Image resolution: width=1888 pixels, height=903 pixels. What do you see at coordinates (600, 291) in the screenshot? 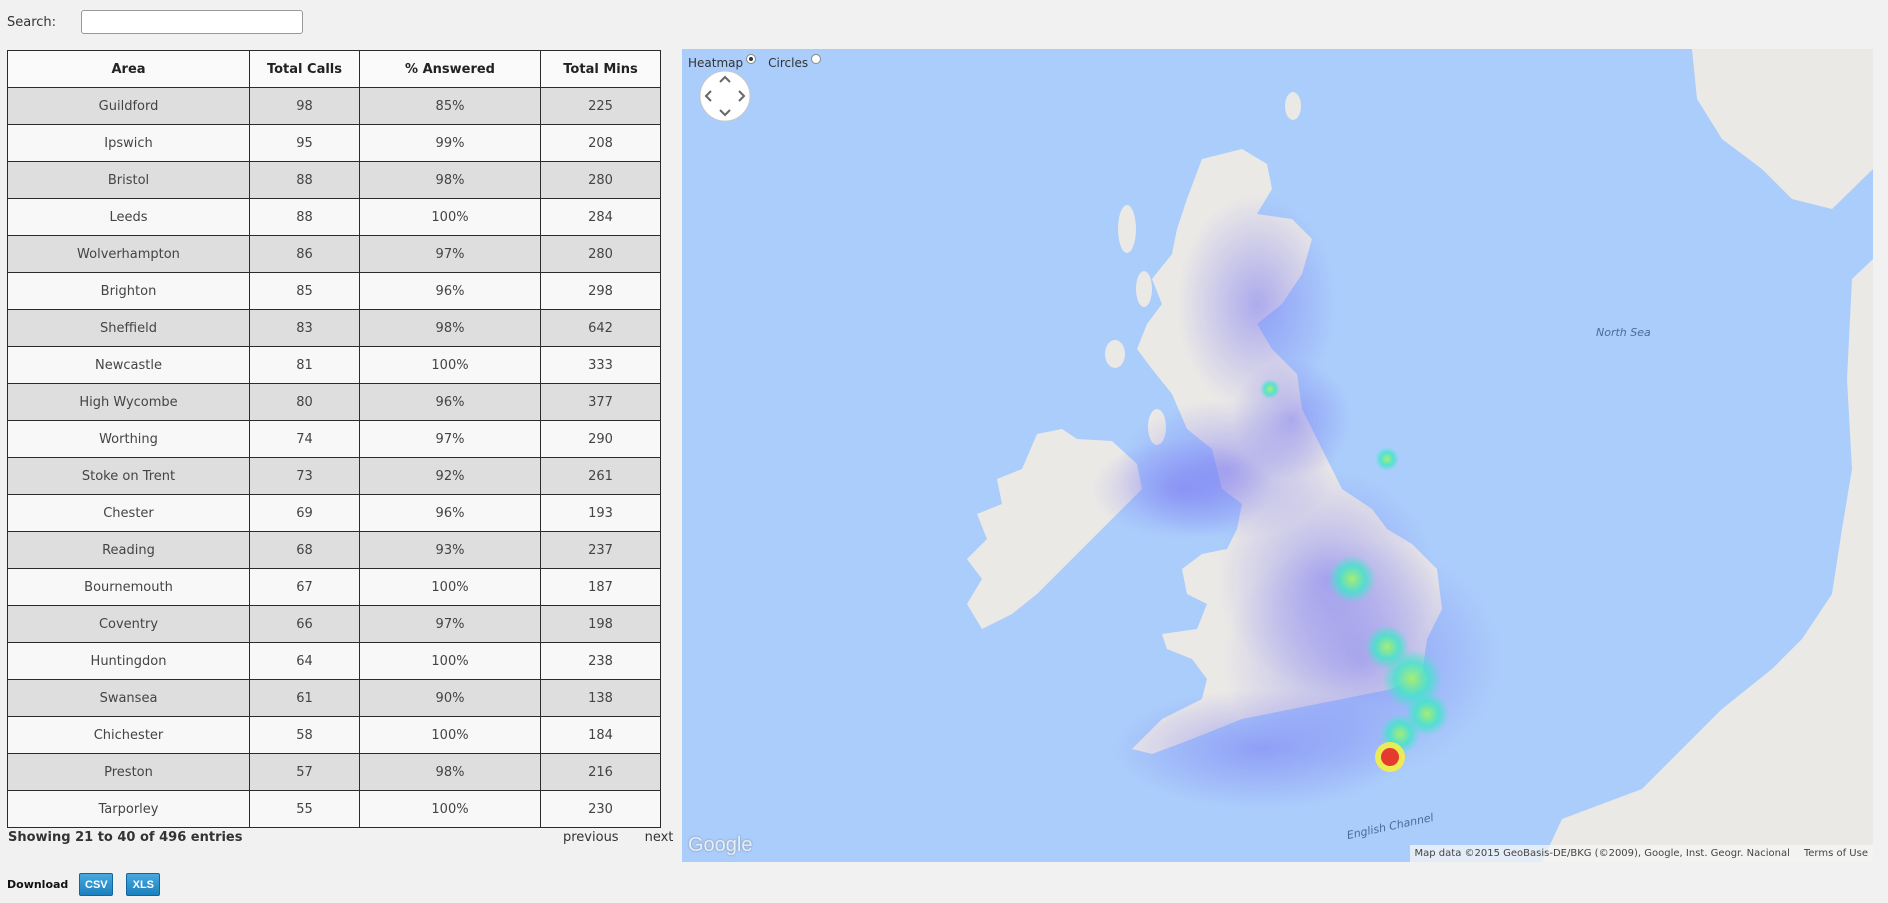
I see `cell-total-mins: 298` at bounding box center [600, 291].